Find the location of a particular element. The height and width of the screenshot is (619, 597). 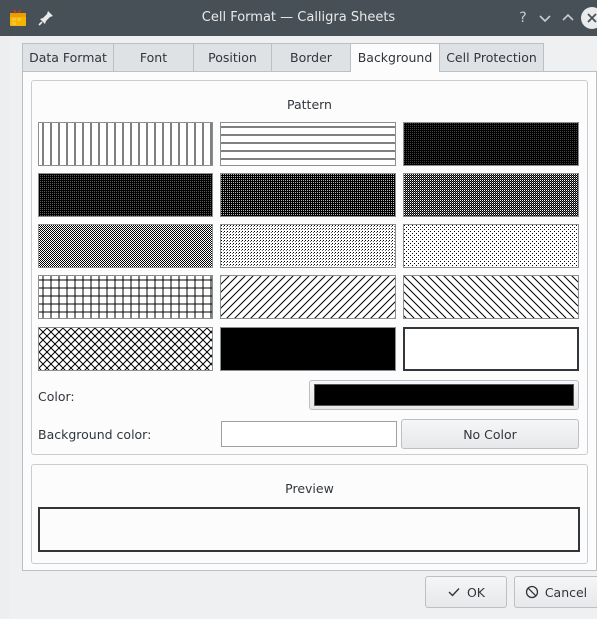

pattern-diagonal-cross-swatch is located at coordinates (125, 349).